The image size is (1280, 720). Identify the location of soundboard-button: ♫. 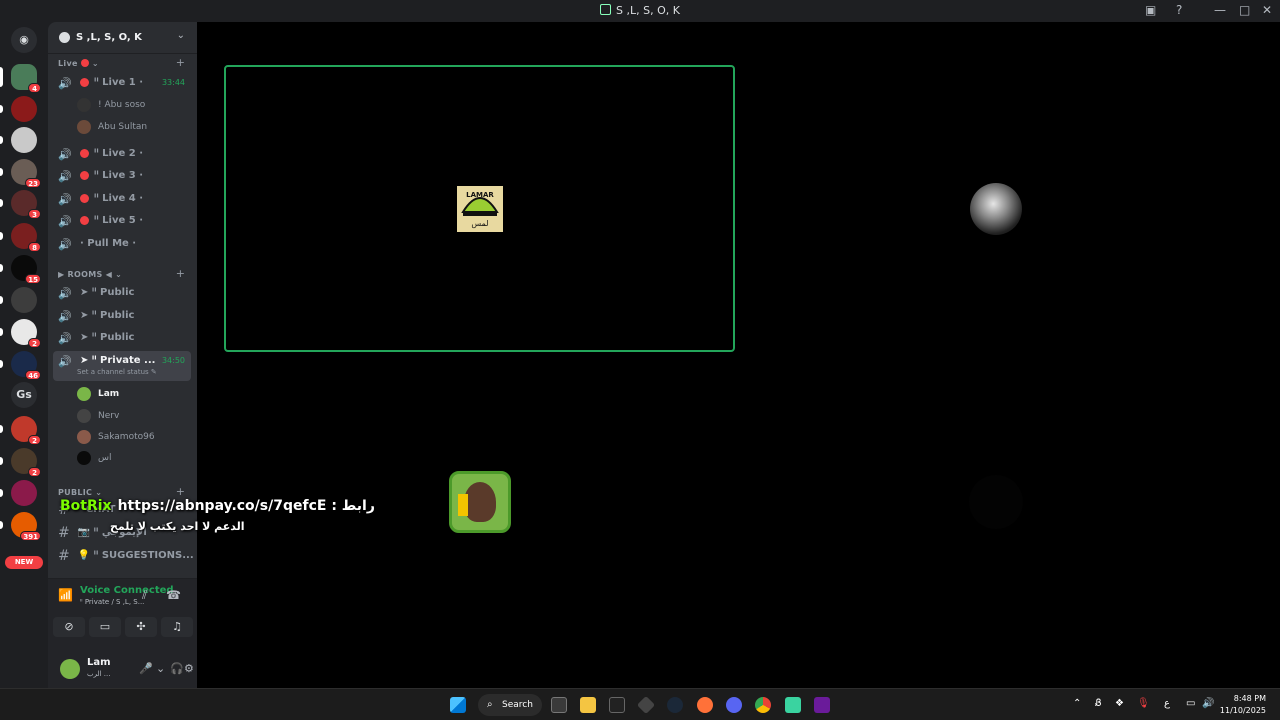
(177, 627).